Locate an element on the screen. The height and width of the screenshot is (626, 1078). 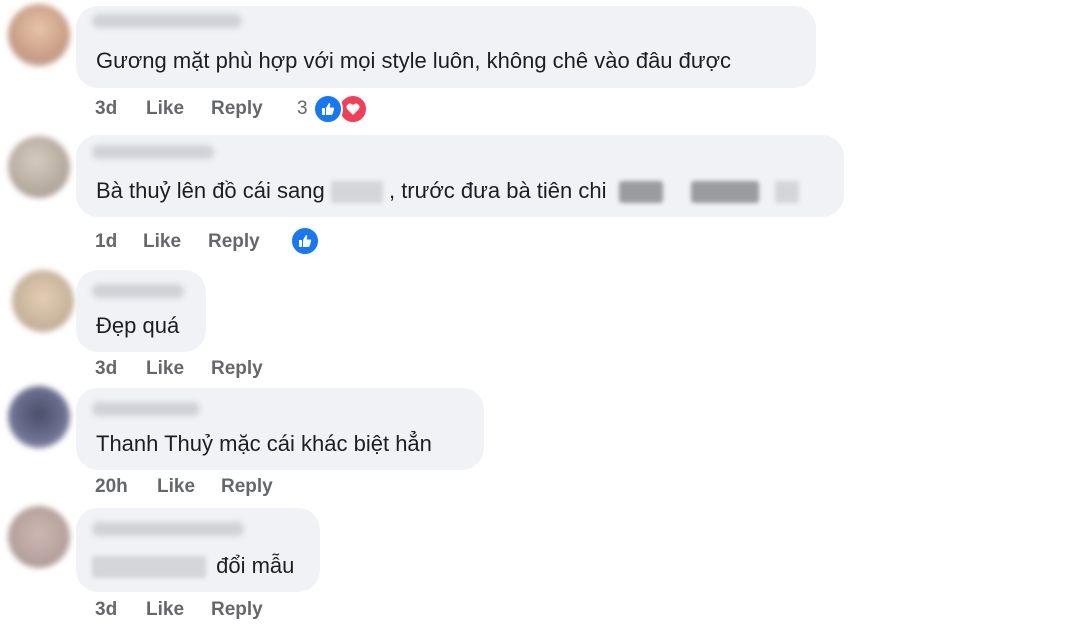
reaction-count: 3 is located at coordinates (302, 109).